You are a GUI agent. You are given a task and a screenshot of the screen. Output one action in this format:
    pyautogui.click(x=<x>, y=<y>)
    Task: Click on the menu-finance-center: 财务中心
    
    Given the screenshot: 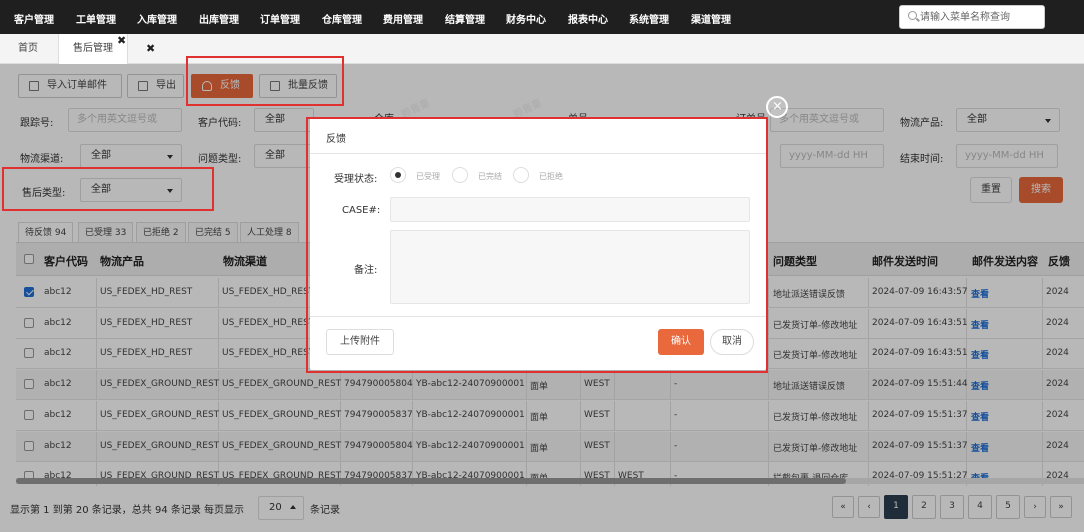 What is the action you would take?
    pyautogui.click(x=526, y=18)
    